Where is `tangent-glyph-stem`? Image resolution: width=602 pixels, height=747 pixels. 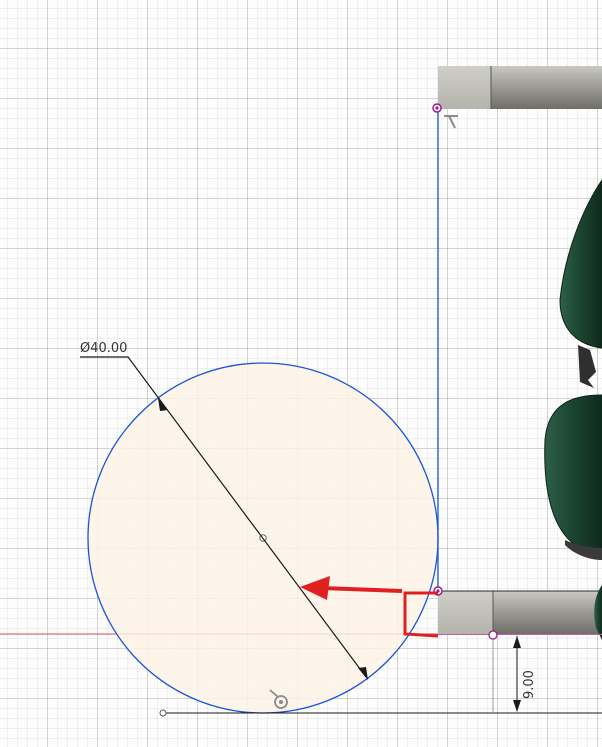 tangent-glyph-stem is located at coordinates (452, 122).